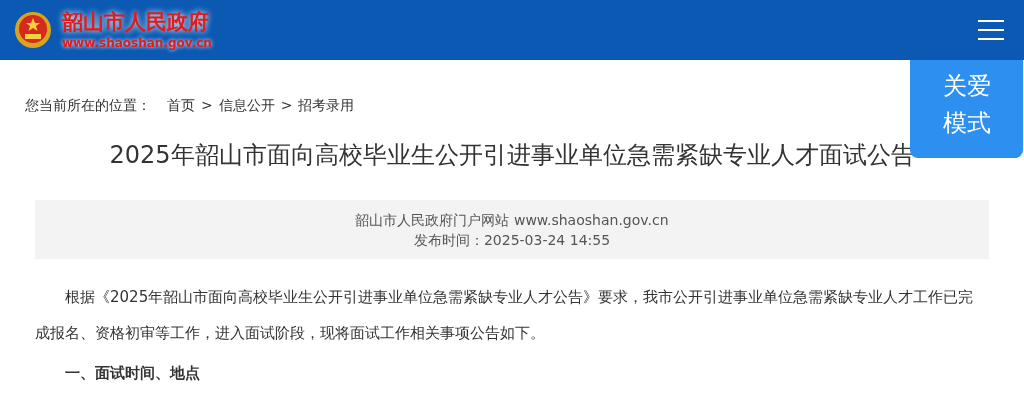  Describe the element at coordinates (33, 30) in the screenshot. I see `emblem-icon` at that location.